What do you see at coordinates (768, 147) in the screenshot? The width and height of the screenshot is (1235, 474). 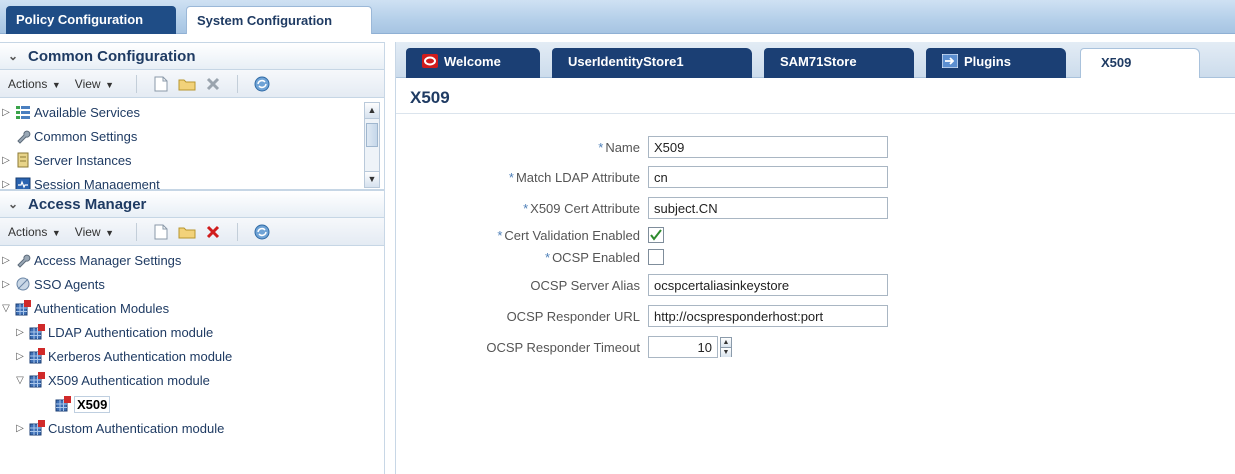 I see `name-input` at bounding box center [768, 147].